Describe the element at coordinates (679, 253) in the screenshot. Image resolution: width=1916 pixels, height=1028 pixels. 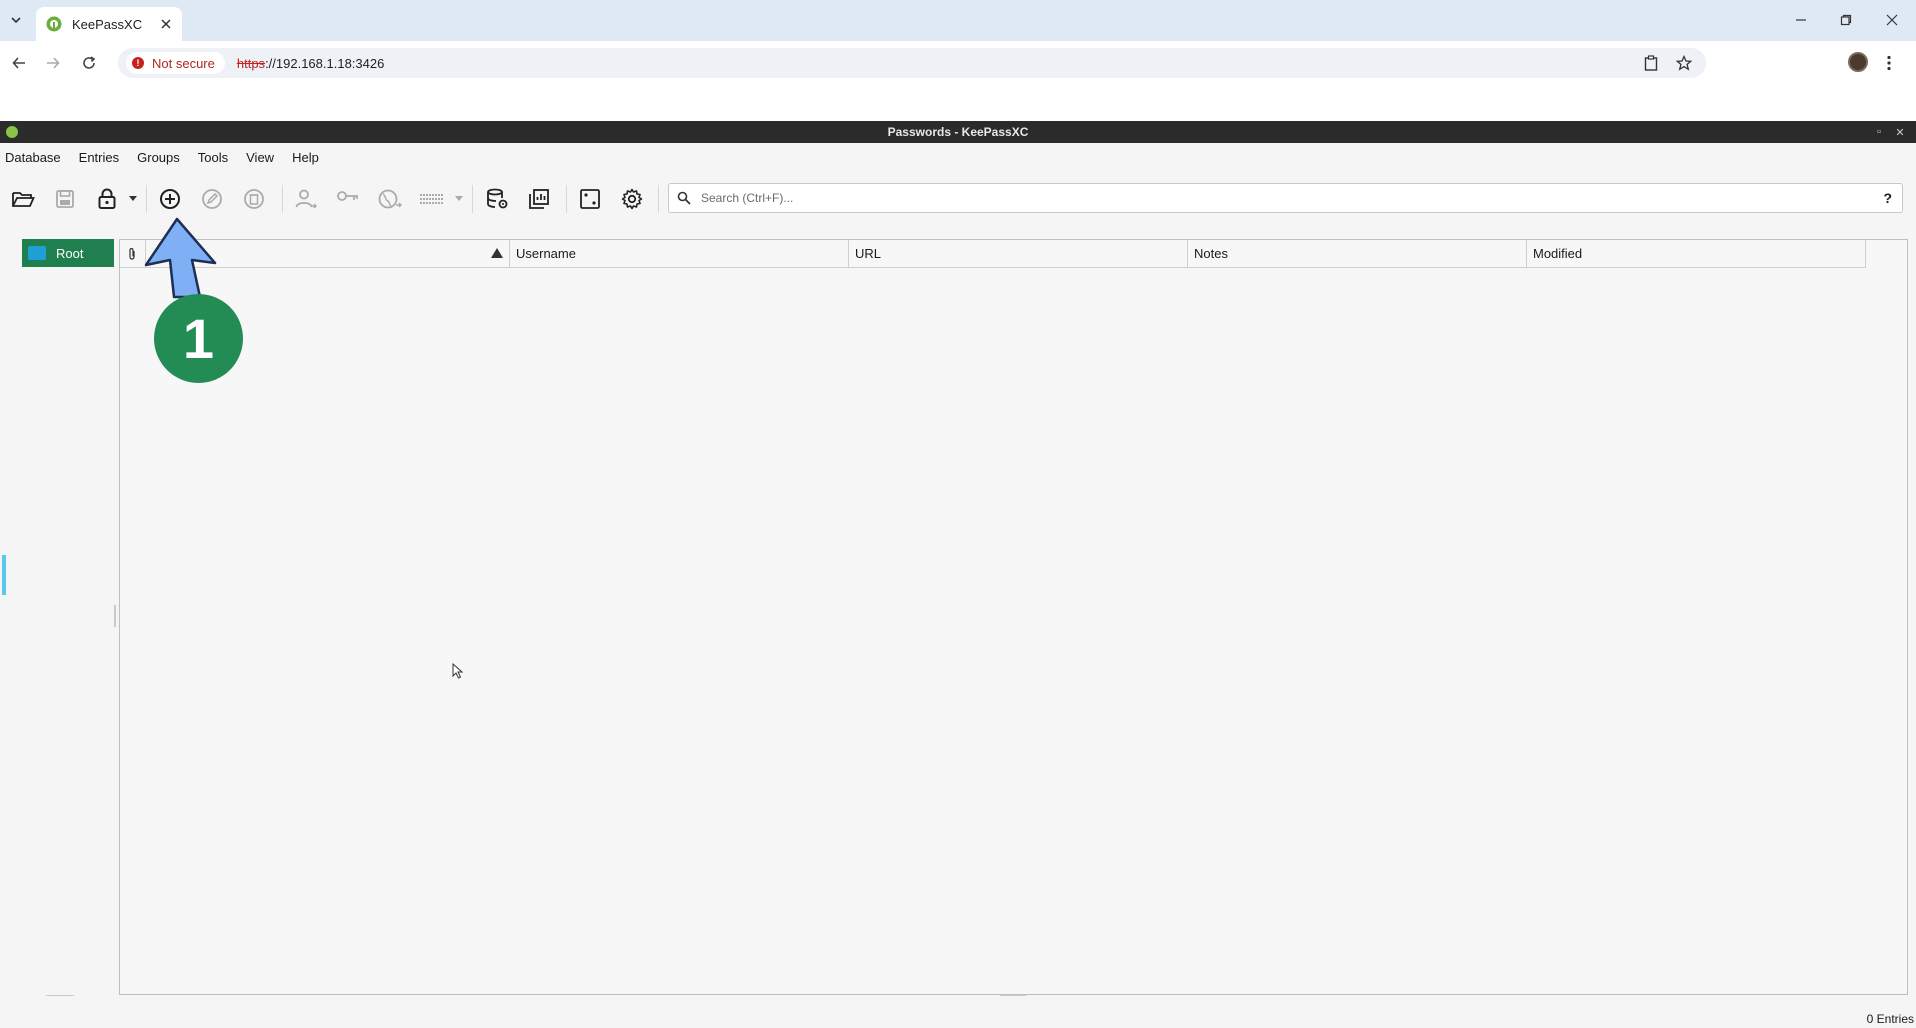
I see `header-username: Username` at that location.